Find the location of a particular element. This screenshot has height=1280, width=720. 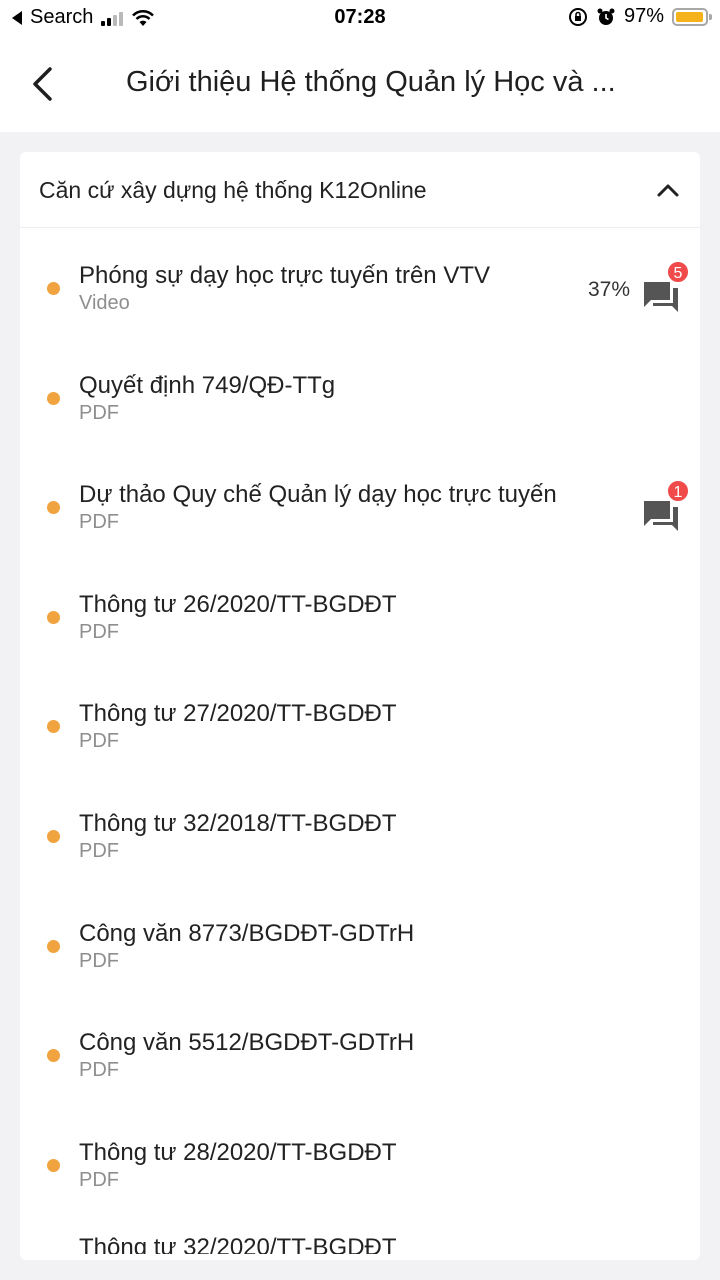

item-title: Thông tư 28/2020/TT-BGDĐT is located at coordinates (238, 1152).